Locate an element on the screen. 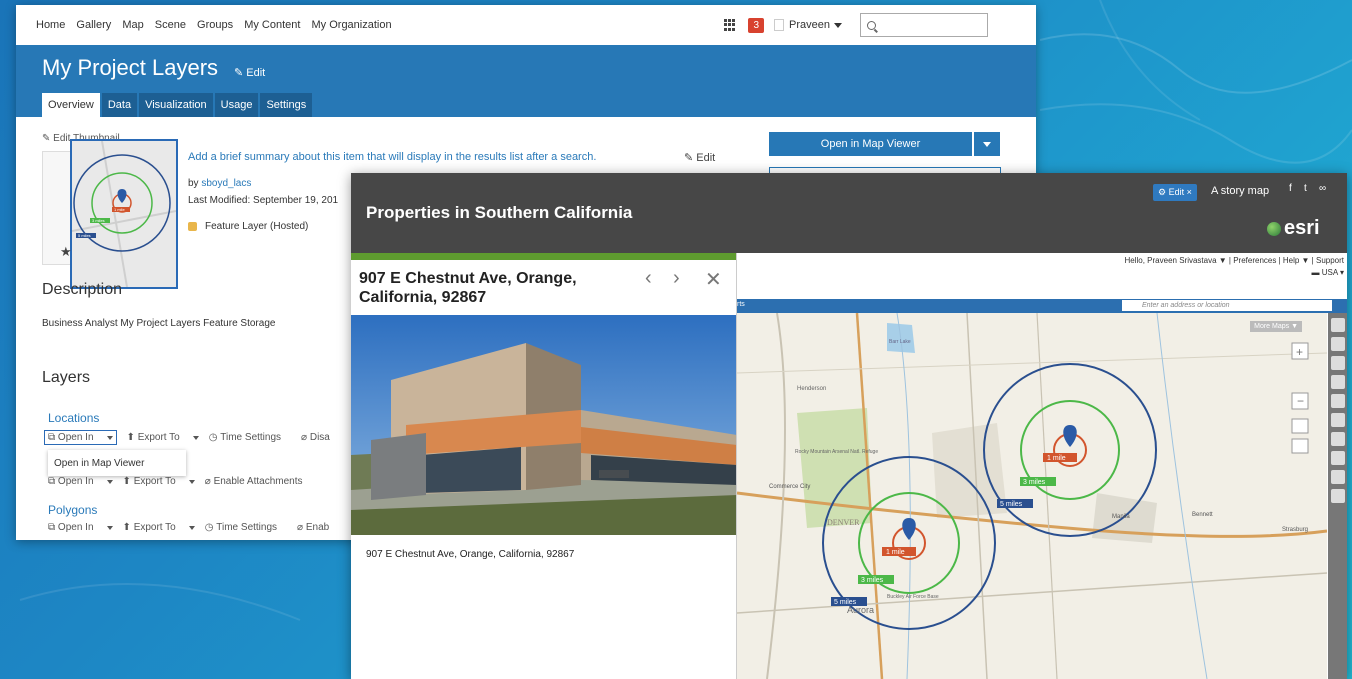 Image resolution: width=1352 pixels, height=679 pixels. nav-my-organization: My Organization is located at coordinates (352, 25).